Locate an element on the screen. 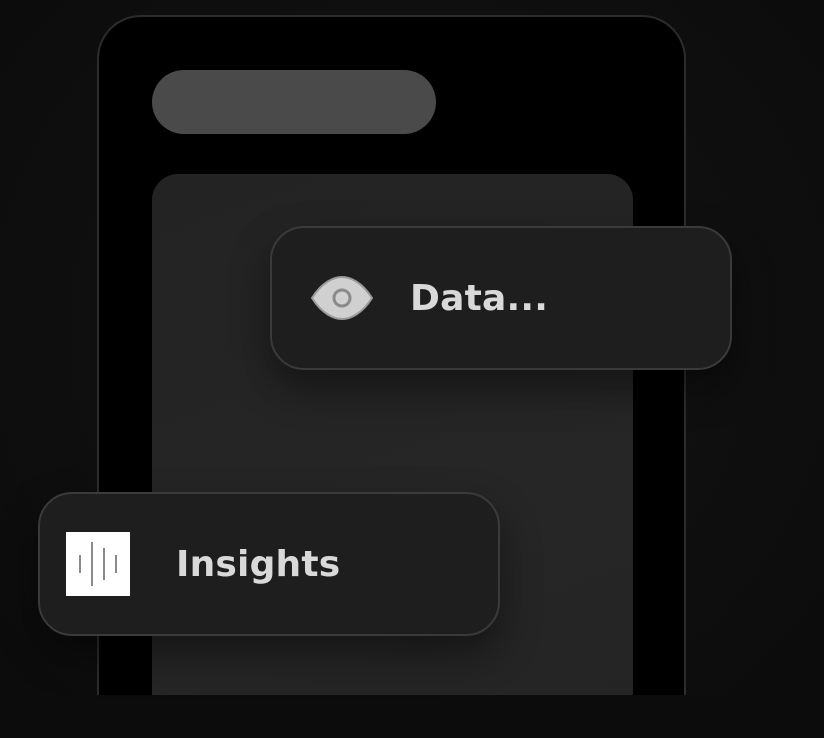 The height and width of the screenshot is (738, 824). insights-card-label: Insights is located at coordinates (258, 564).